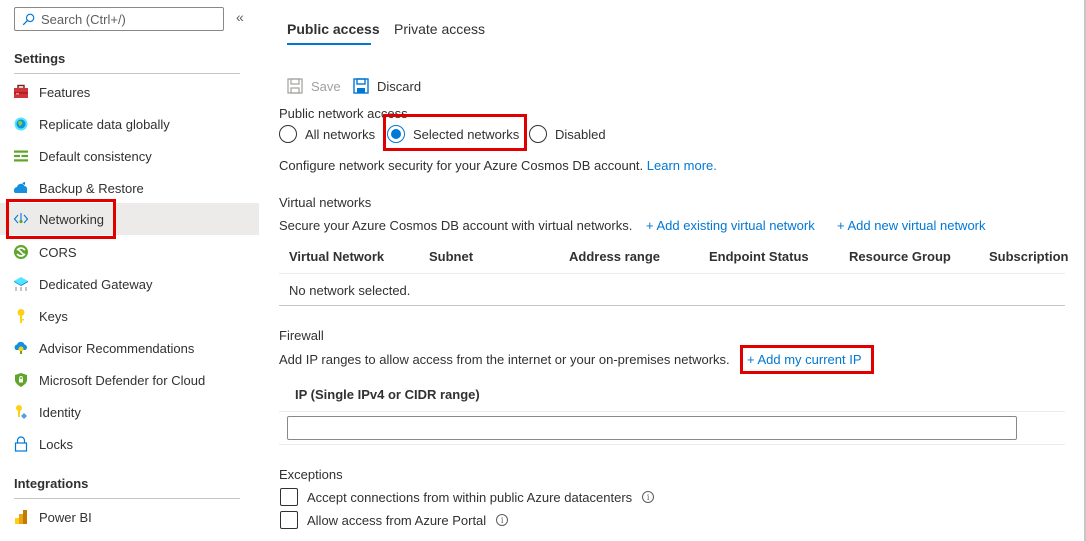 The height and width of the screenshot is (541, 1086). What do you see at coordinates (672, 444) in the screenshot?
I see `ip-row-divider` at bounding box center [672, 444].